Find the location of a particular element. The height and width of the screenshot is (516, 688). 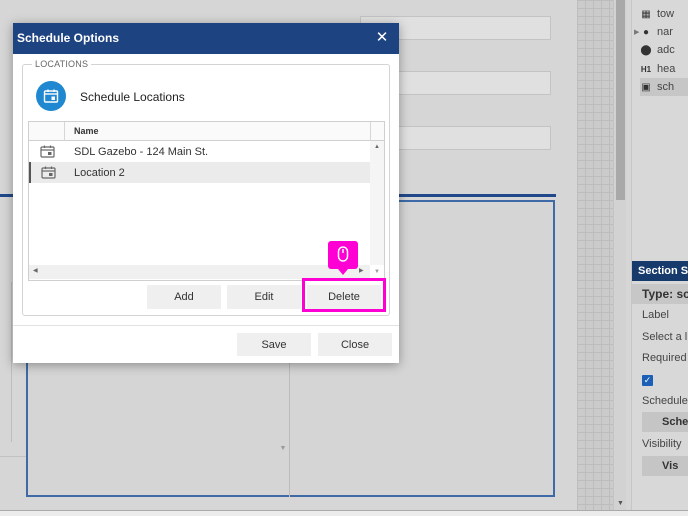

table-row: SDL Gazebo - 124 Main St. is located at coordinates (199, 151).